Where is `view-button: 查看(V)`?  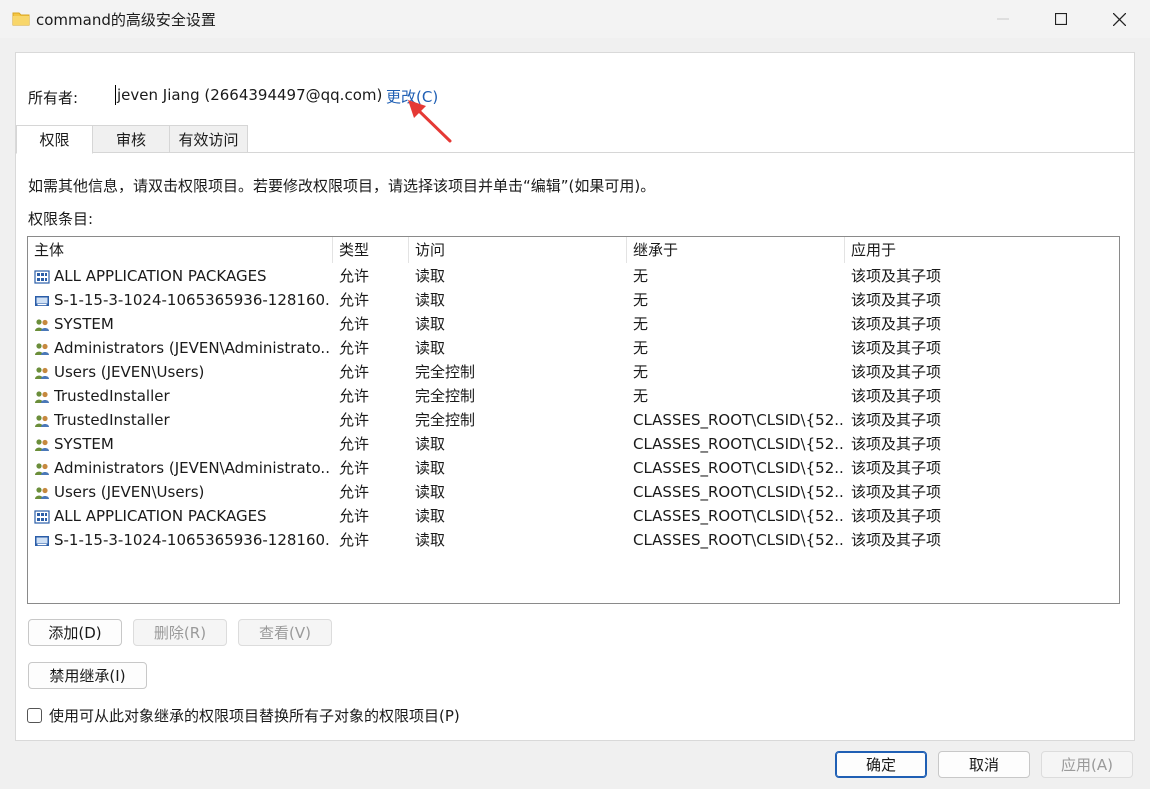
view-button: 查看(V) is located at coordinates (285, 632).